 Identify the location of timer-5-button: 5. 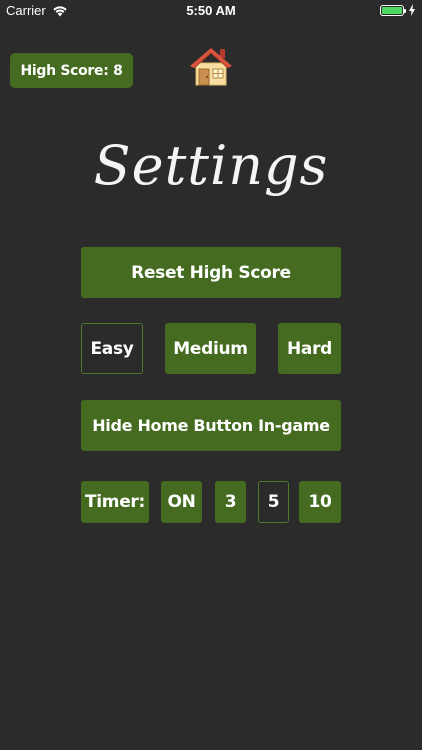
(273, 502).